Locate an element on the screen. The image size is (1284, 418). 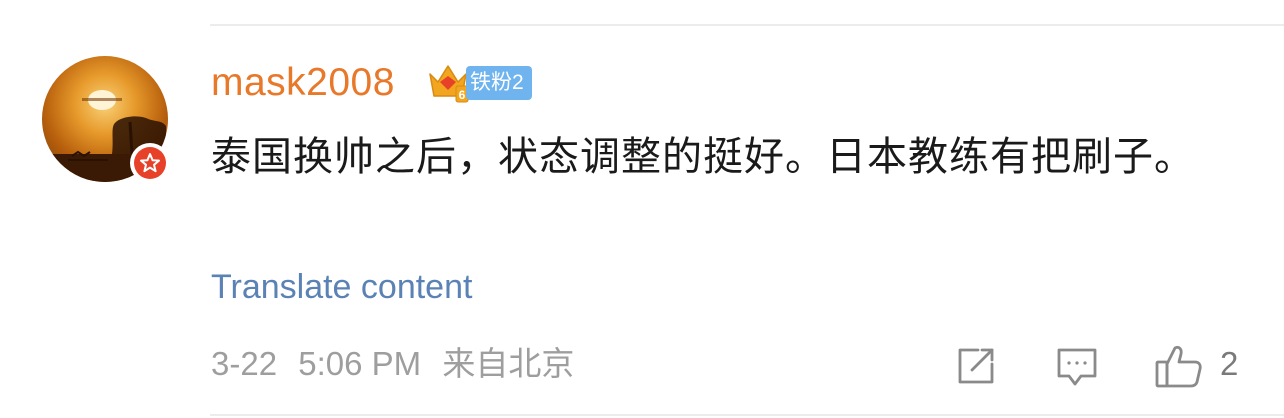
fan-badge: 铁粉2 is located at coordinates (499, 83).